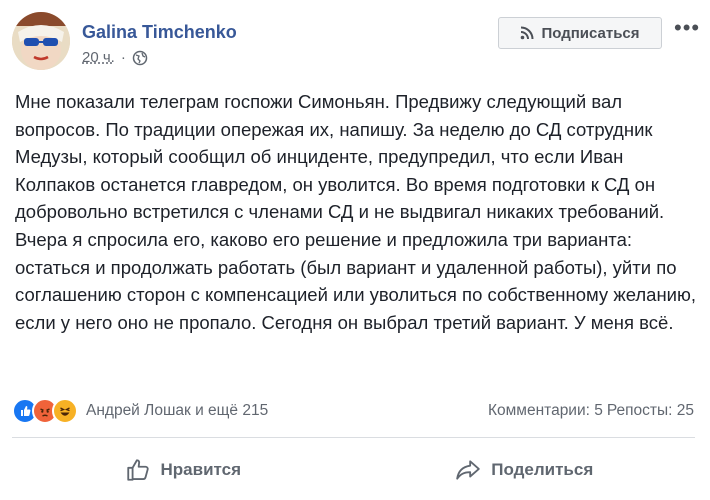 The image size is (710, 500). What do you see at coordinates (545, 411) in the screenshot?
I see `comments-count: Комментарии: 5` at bounding box center [545, 411].